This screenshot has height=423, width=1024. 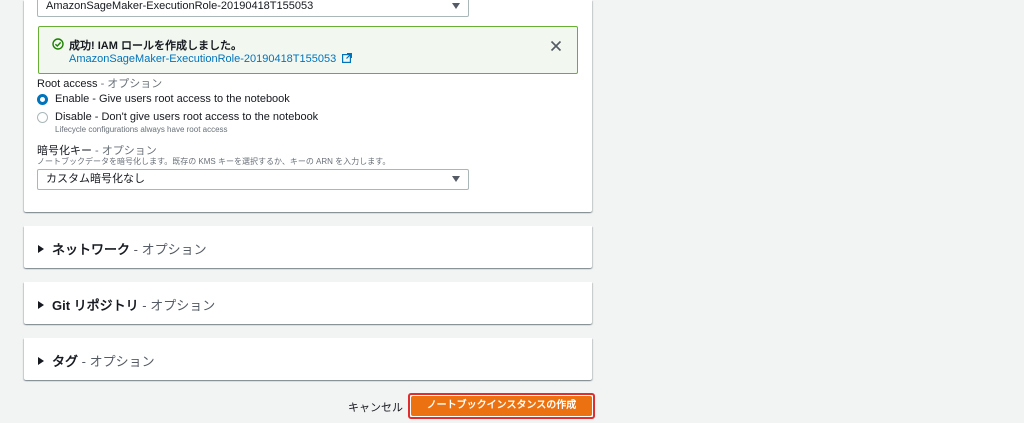 I want to click on encryption-key-select-value: カスタム暗号化なし, so click(x=95, y=179).